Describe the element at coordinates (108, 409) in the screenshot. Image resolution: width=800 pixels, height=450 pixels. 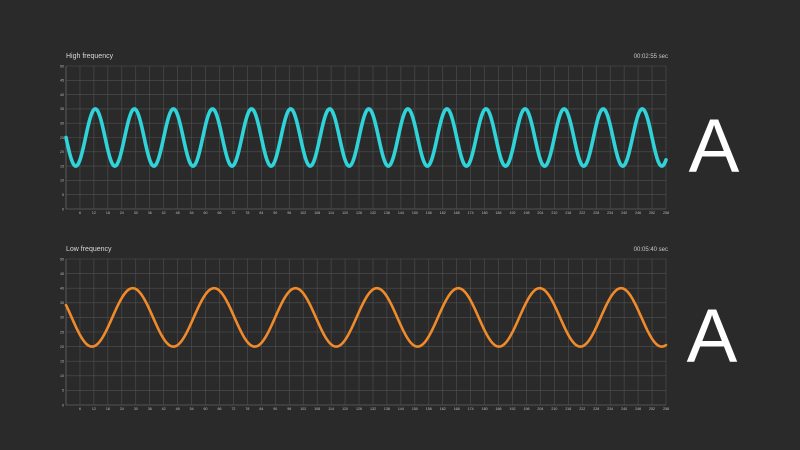
I see `x-tick-label: 18` at that location.